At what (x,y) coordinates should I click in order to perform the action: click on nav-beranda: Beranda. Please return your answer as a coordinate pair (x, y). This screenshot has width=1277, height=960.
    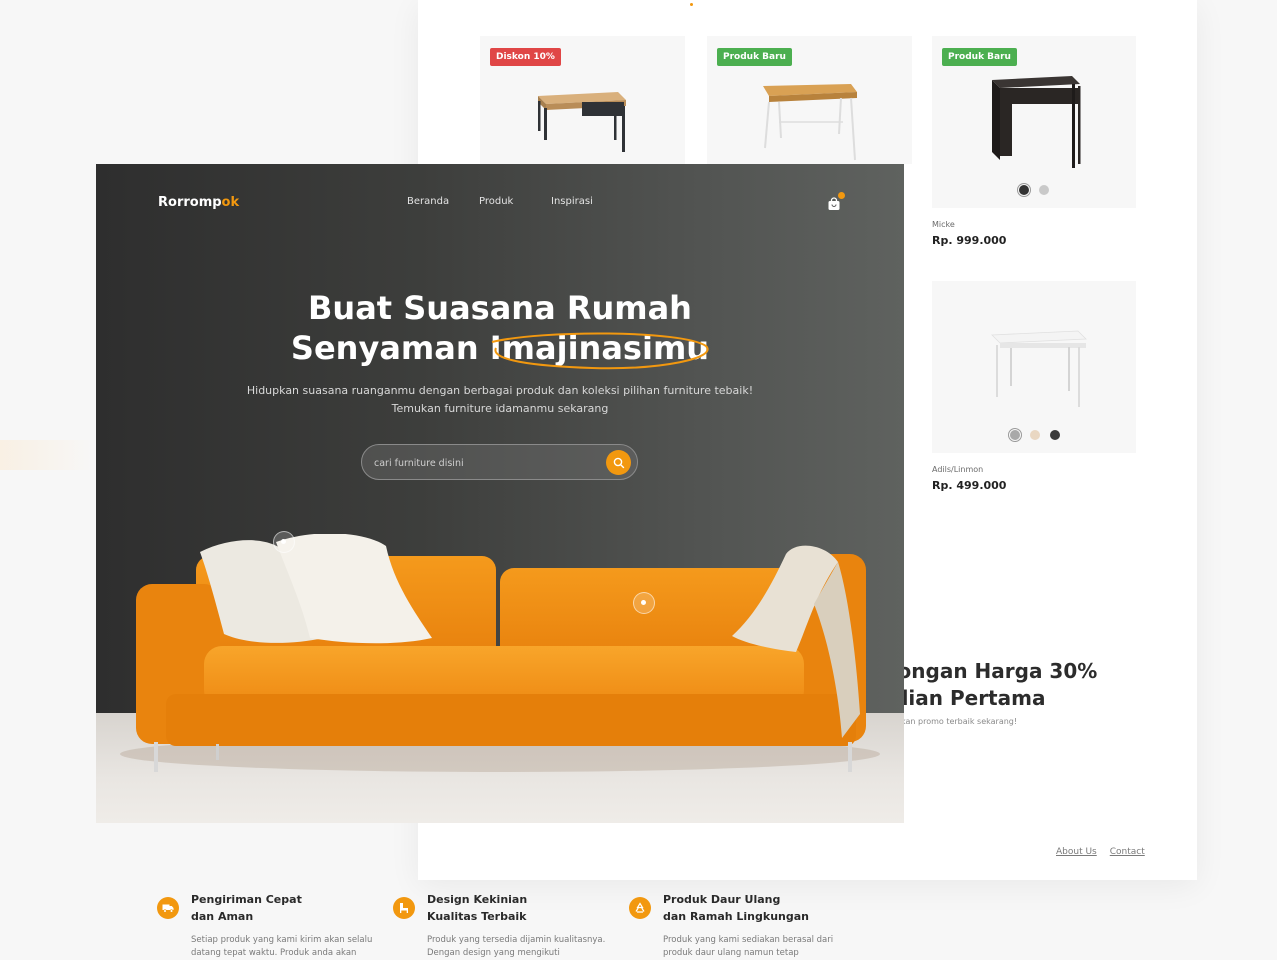
    Looking at the image, I should click on (428, 201).